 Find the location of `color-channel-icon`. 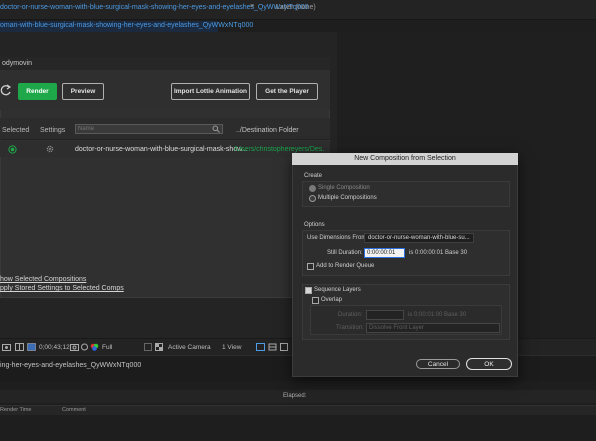

color-channel-icon is located at coordinates (94, 347).